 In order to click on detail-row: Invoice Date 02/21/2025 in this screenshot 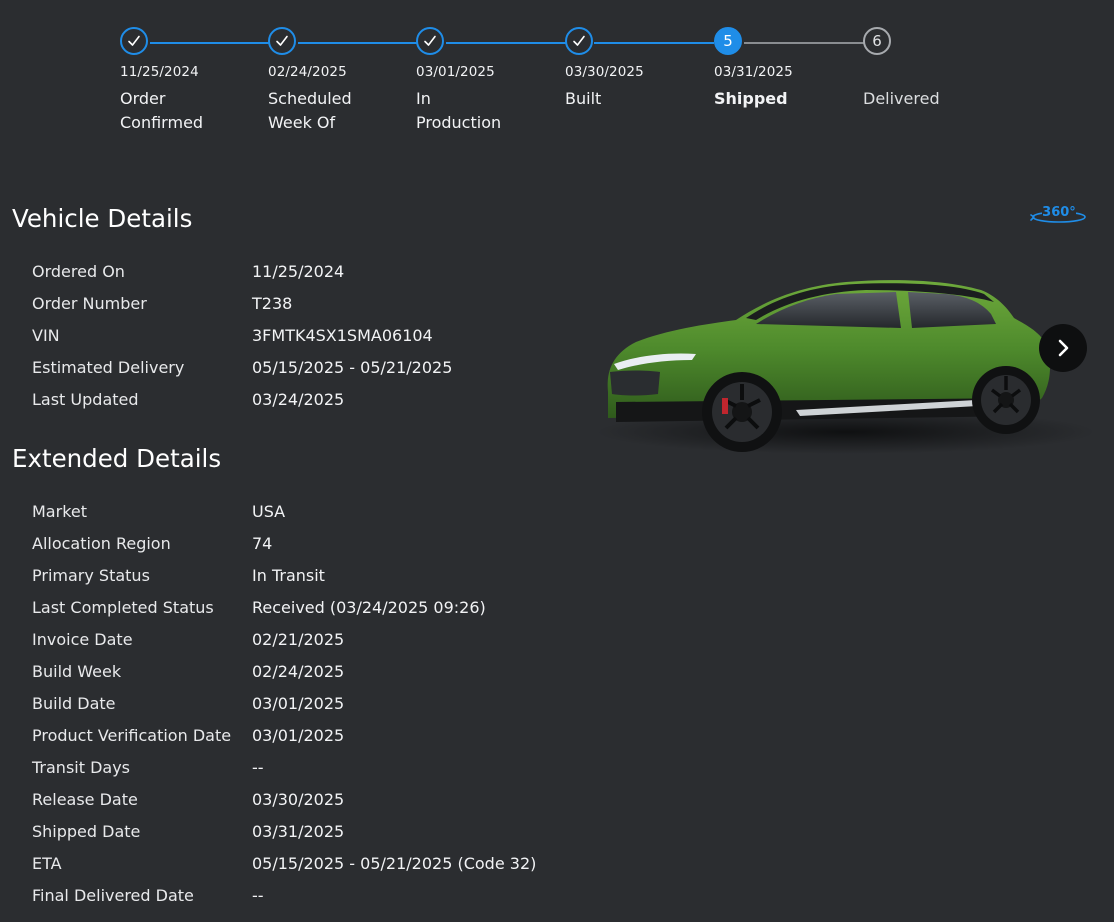, I will do `click(312, 639)`.